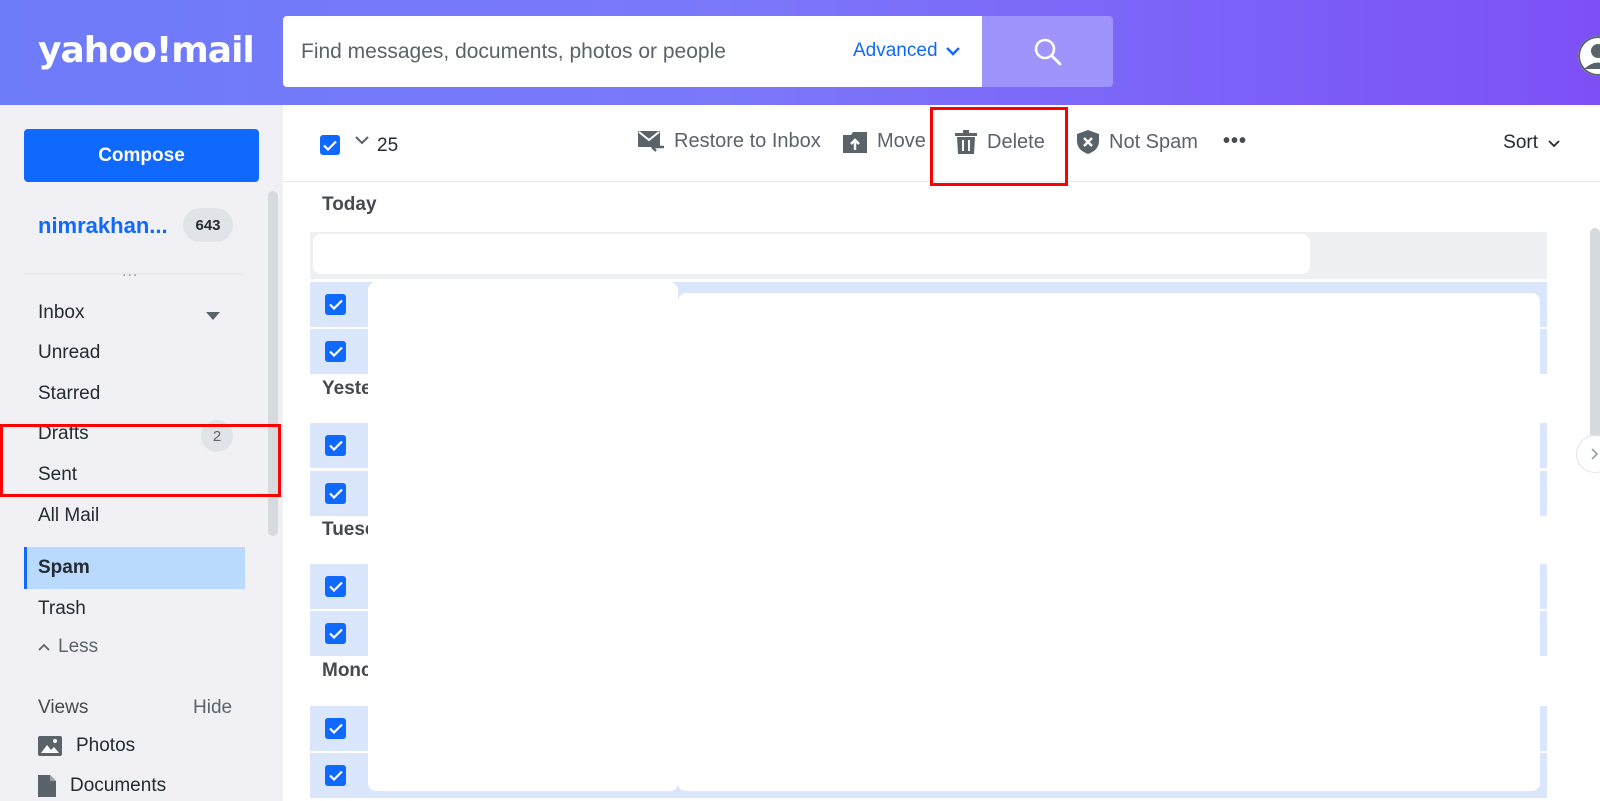 This screenshot has width=1600, height=801. I want to click on group-label-today: Today, so click(349, 204).